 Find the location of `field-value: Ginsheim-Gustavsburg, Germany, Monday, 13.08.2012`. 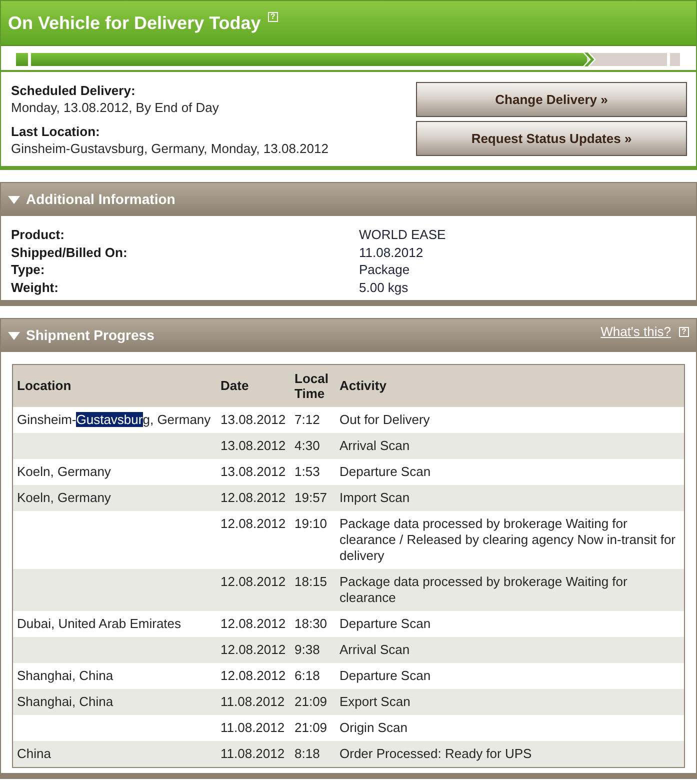

field-value: Ginsheim-Gustavsburg, Germany, Monday, 13.08.2012 is located at coordinates (169, 148).